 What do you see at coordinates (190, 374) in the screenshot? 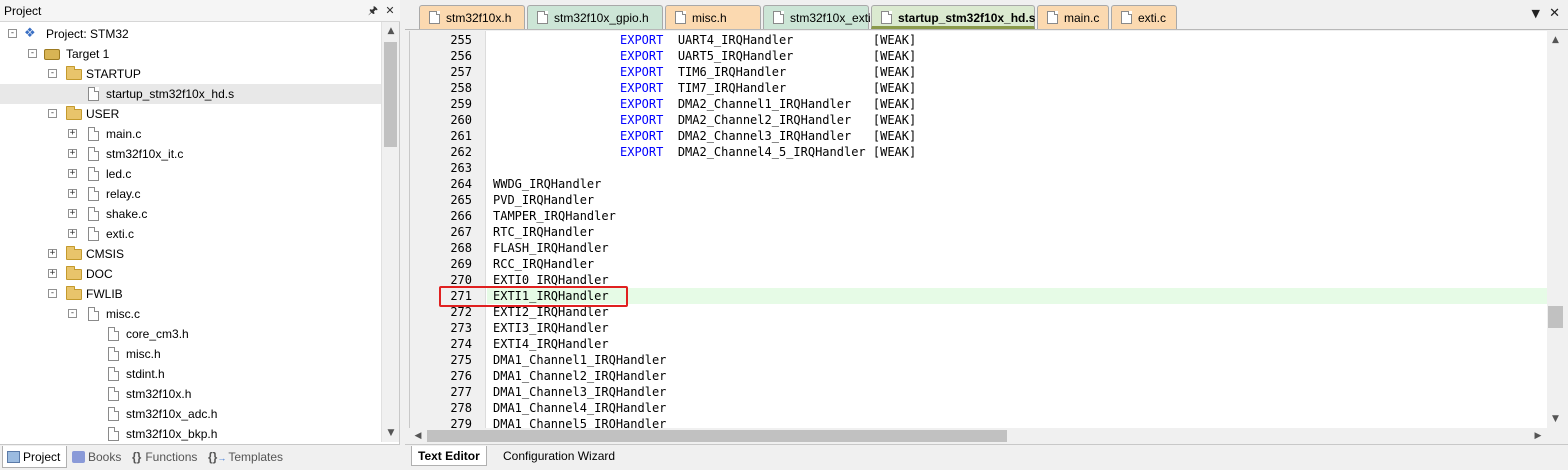
I see `tree-item: stdint.h` at bounding box center [190, 374].